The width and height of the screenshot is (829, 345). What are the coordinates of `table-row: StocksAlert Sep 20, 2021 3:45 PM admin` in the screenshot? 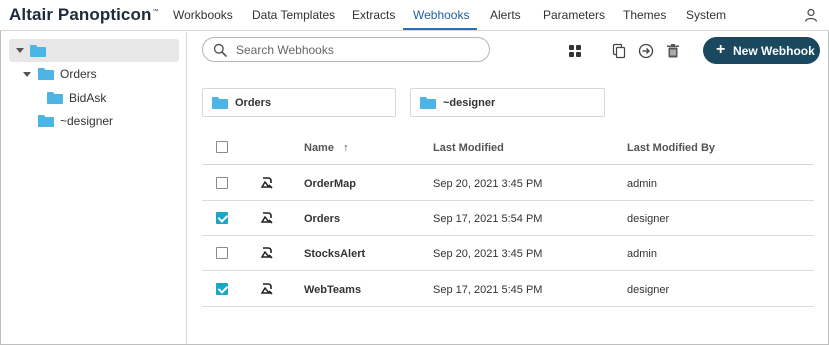 It's located at (508, 253).